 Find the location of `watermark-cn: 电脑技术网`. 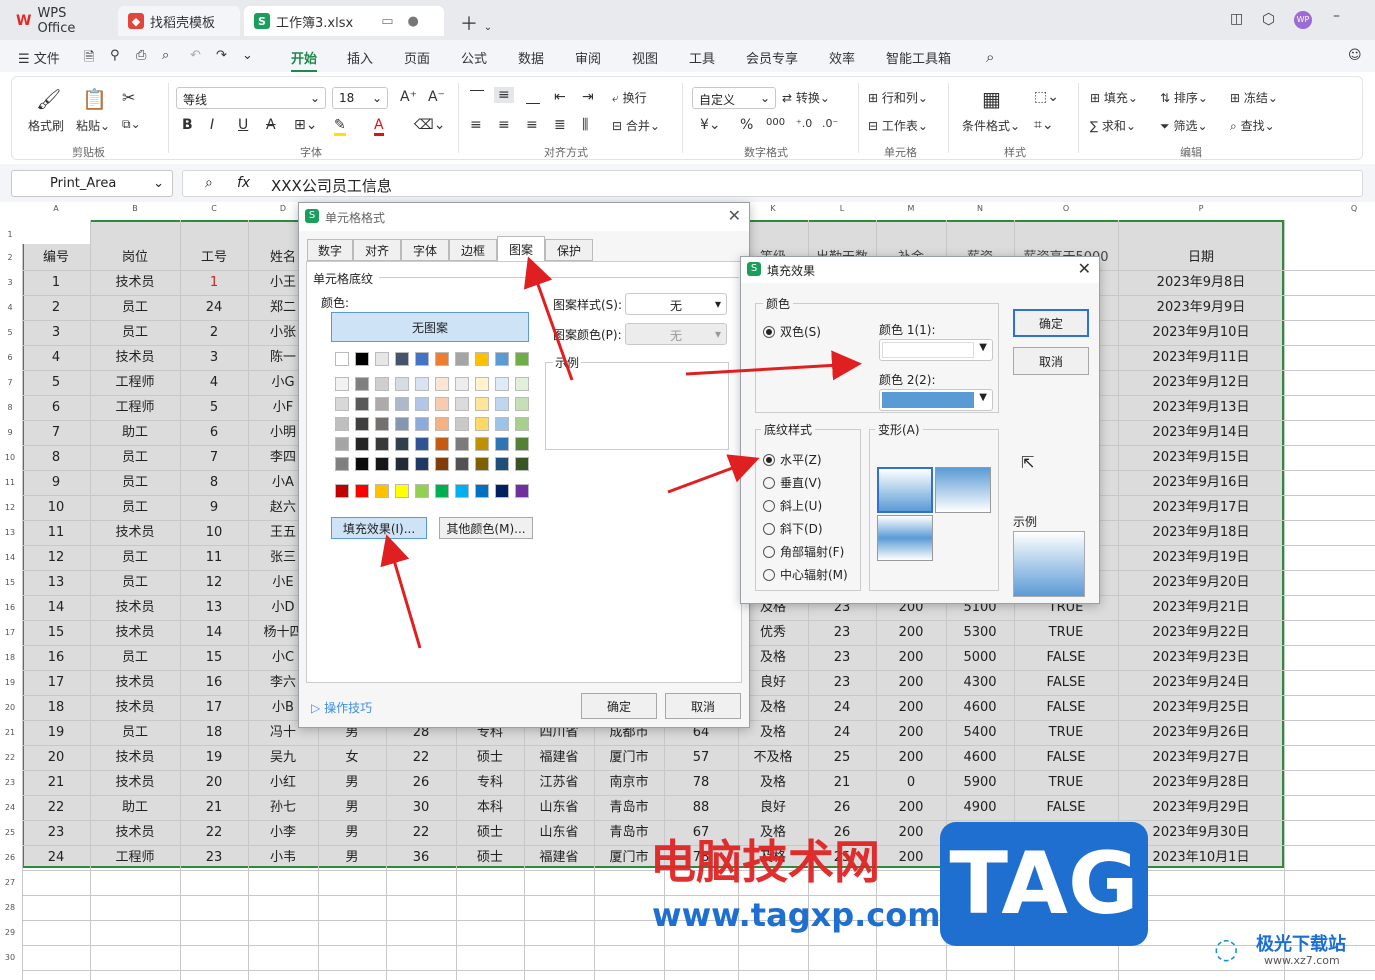

watermark-cn: 电脑技术网 is located at coordinates (765, 862).